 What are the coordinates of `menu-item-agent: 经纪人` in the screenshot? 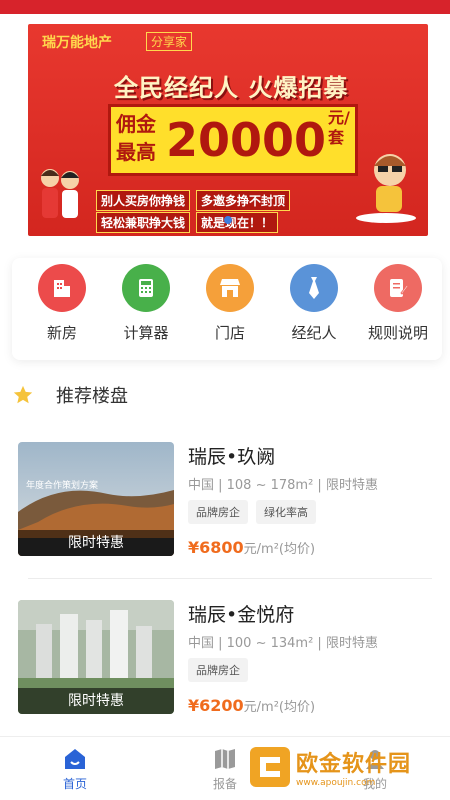 It's located at (314, 312).